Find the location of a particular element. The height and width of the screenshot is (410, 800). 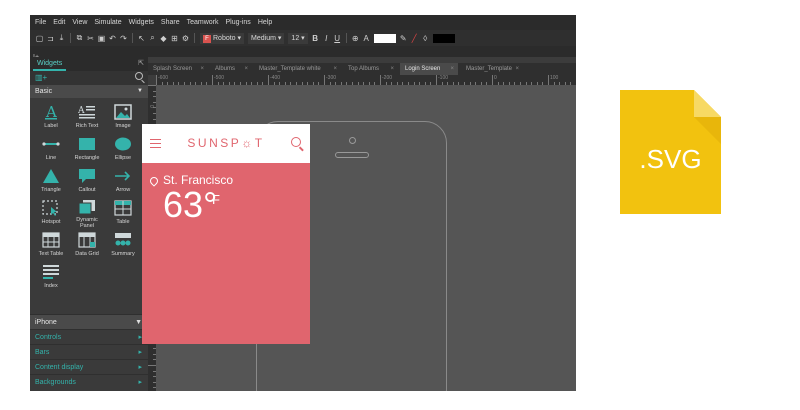

bullets-icon: ⊕ is located at coordinates (355, 38).